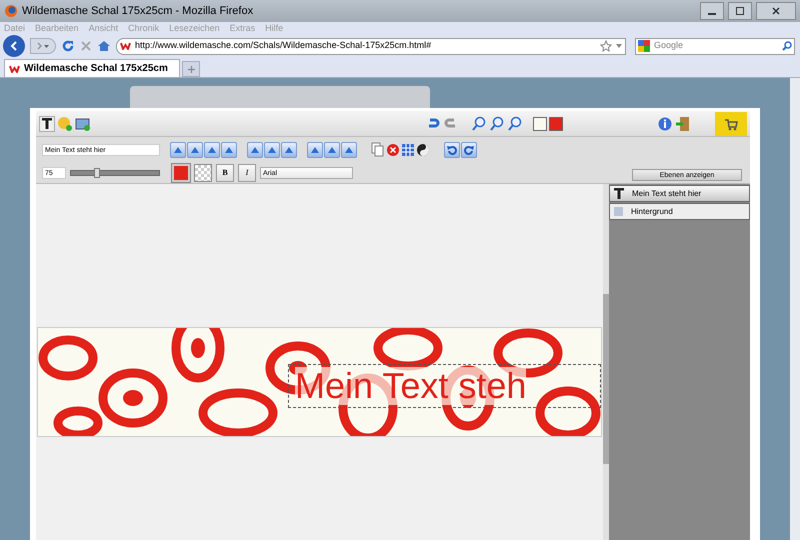  I want to click on copy-icon, so click(378, 150).